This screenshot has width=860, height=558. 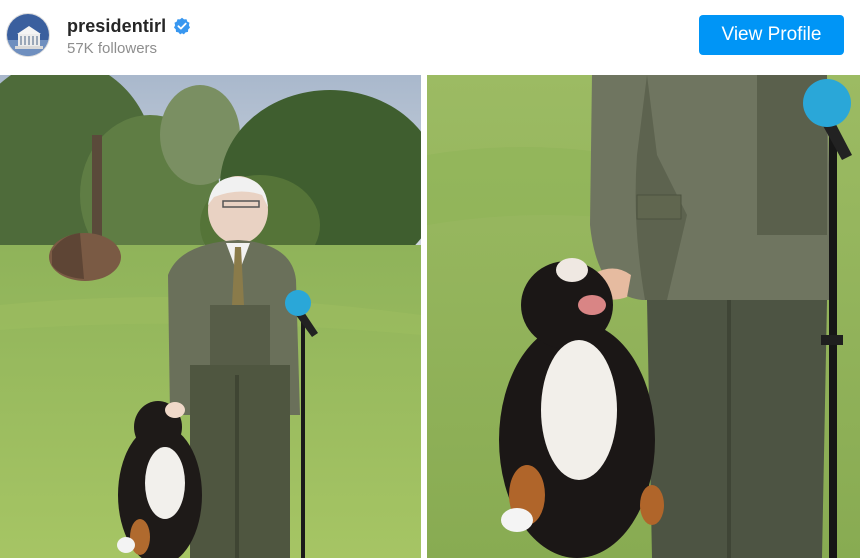 I want to click on verified-badge-icon, so click(x=182, y=26).